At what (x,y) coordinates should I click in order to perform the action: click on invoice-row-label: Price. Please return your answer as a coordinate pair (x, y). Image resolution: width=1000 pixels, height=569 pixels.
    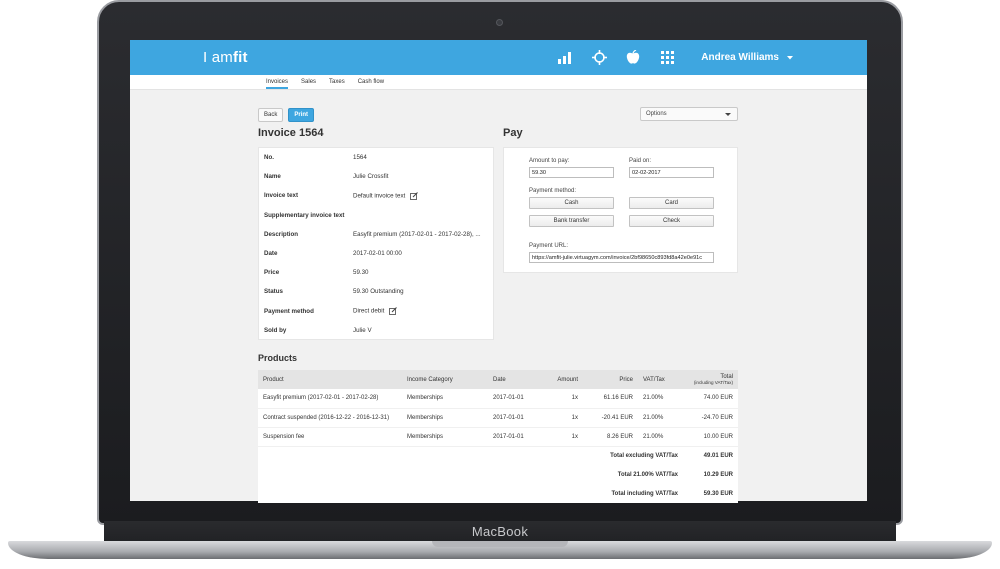
    Looking at the image, I should click on (272, 273).